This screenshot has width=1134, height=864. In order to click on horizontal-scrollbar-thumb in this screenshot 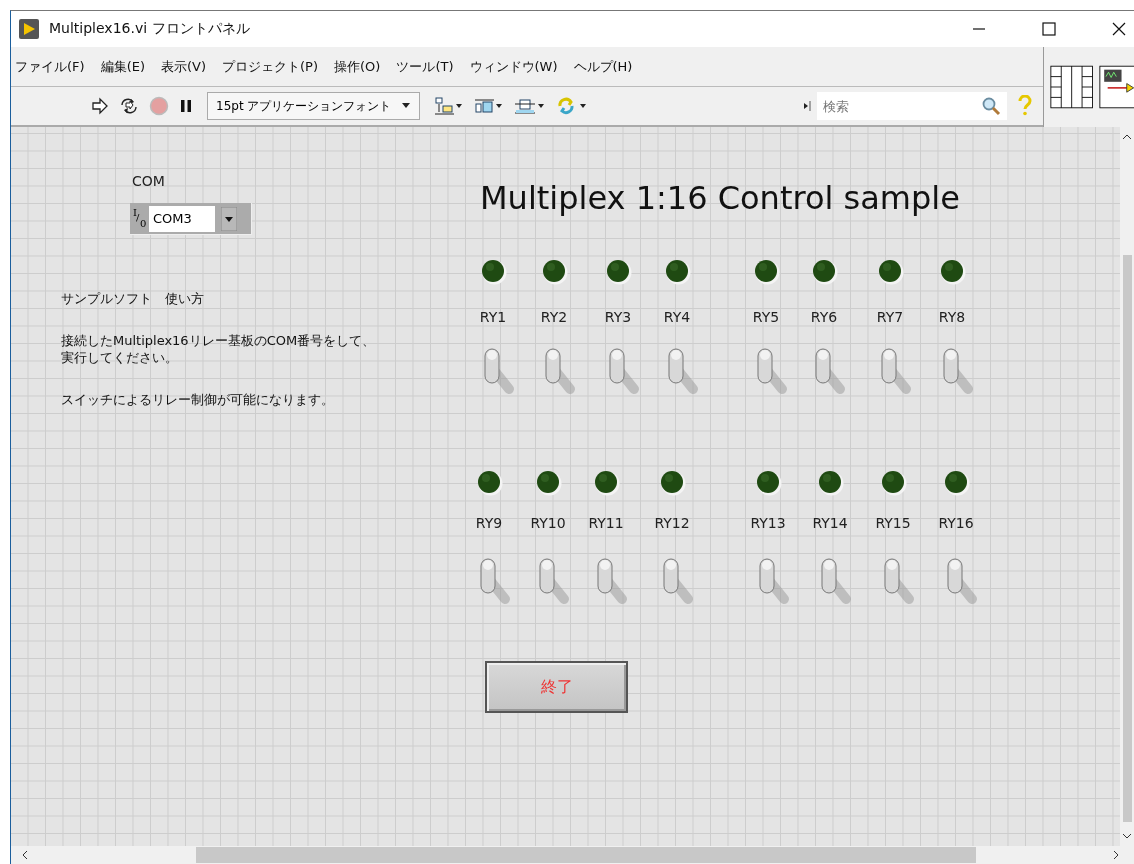, I will do `click(586, 855)`.